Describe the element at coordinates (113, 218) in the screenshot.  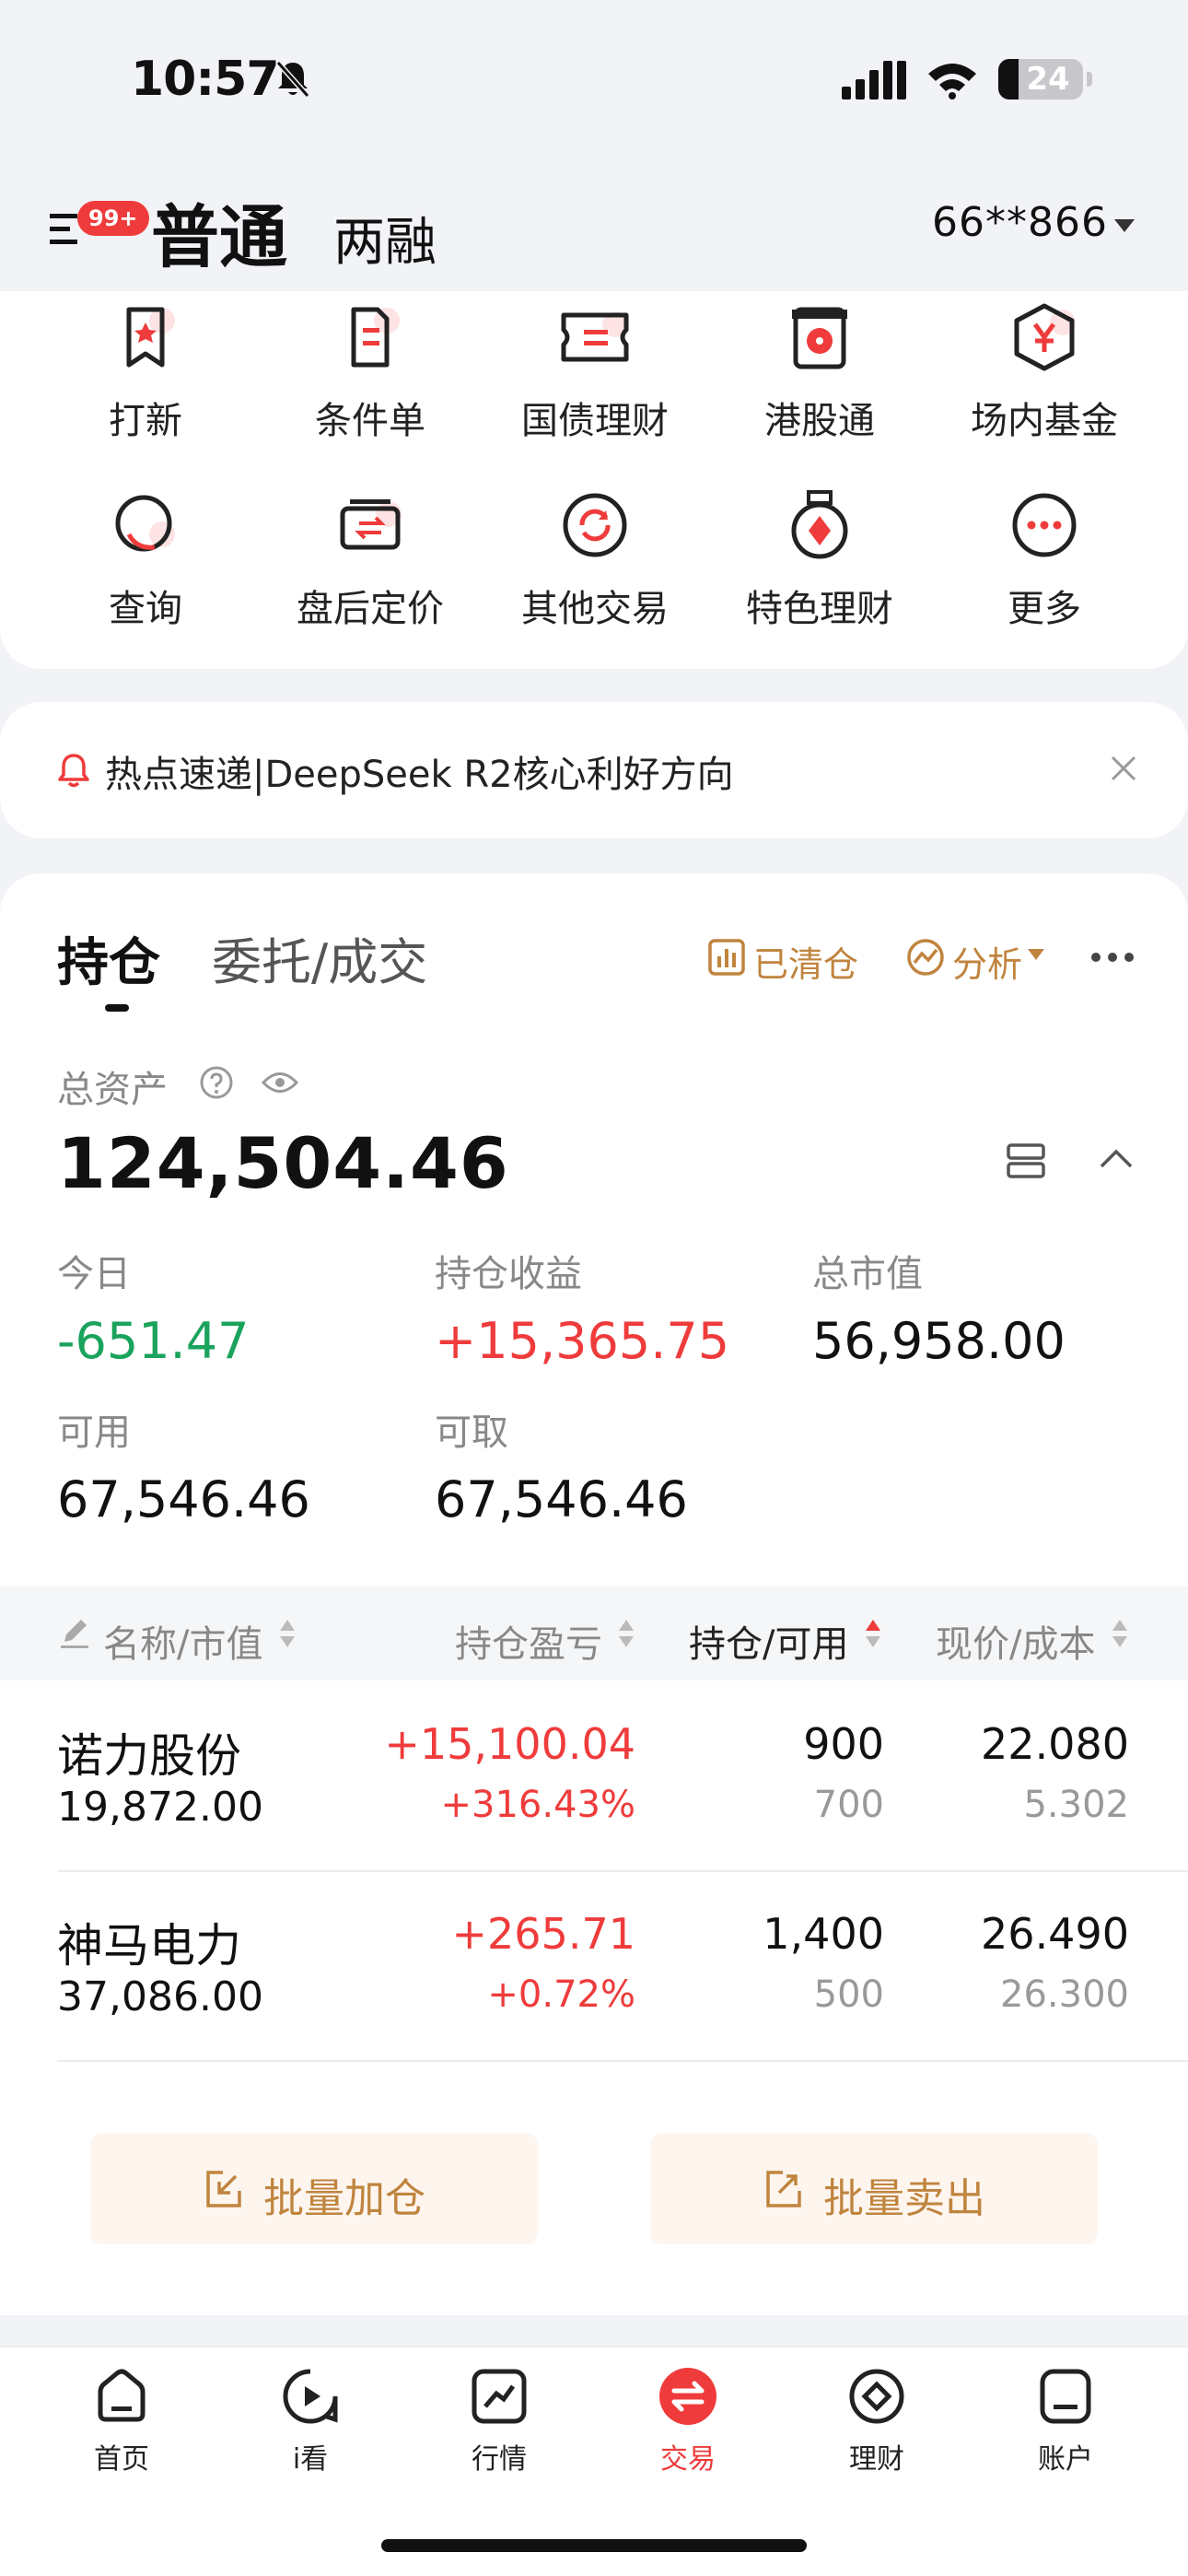
I see `notification-badge: 99+` at that location.